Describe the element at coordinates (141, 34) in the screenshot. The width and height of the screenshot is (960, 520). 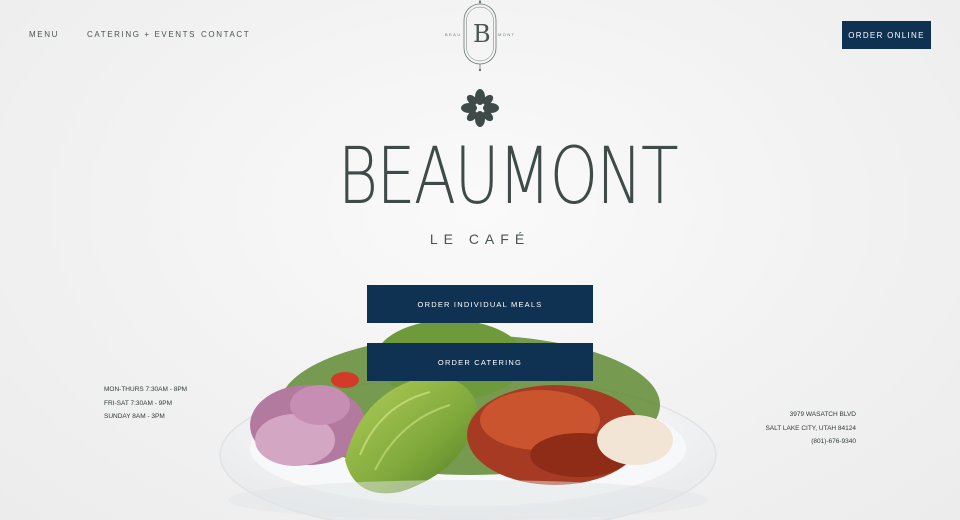
I see `nav-catering-events-link: CATERING + EVENTS` at that location.